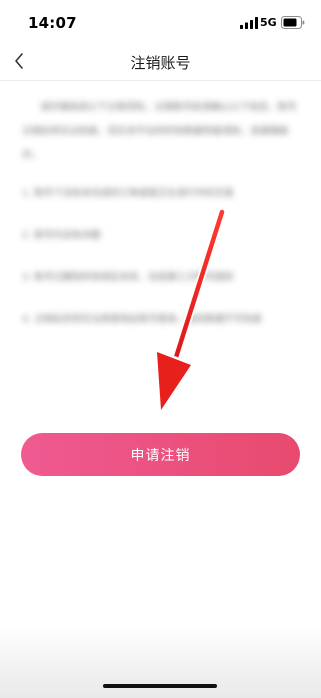 Image resolution: width=321 pixels, height=698 pixels. Describe the element at coordinates (293, 22) in the screenshot. I see `battery-icon` at that location.